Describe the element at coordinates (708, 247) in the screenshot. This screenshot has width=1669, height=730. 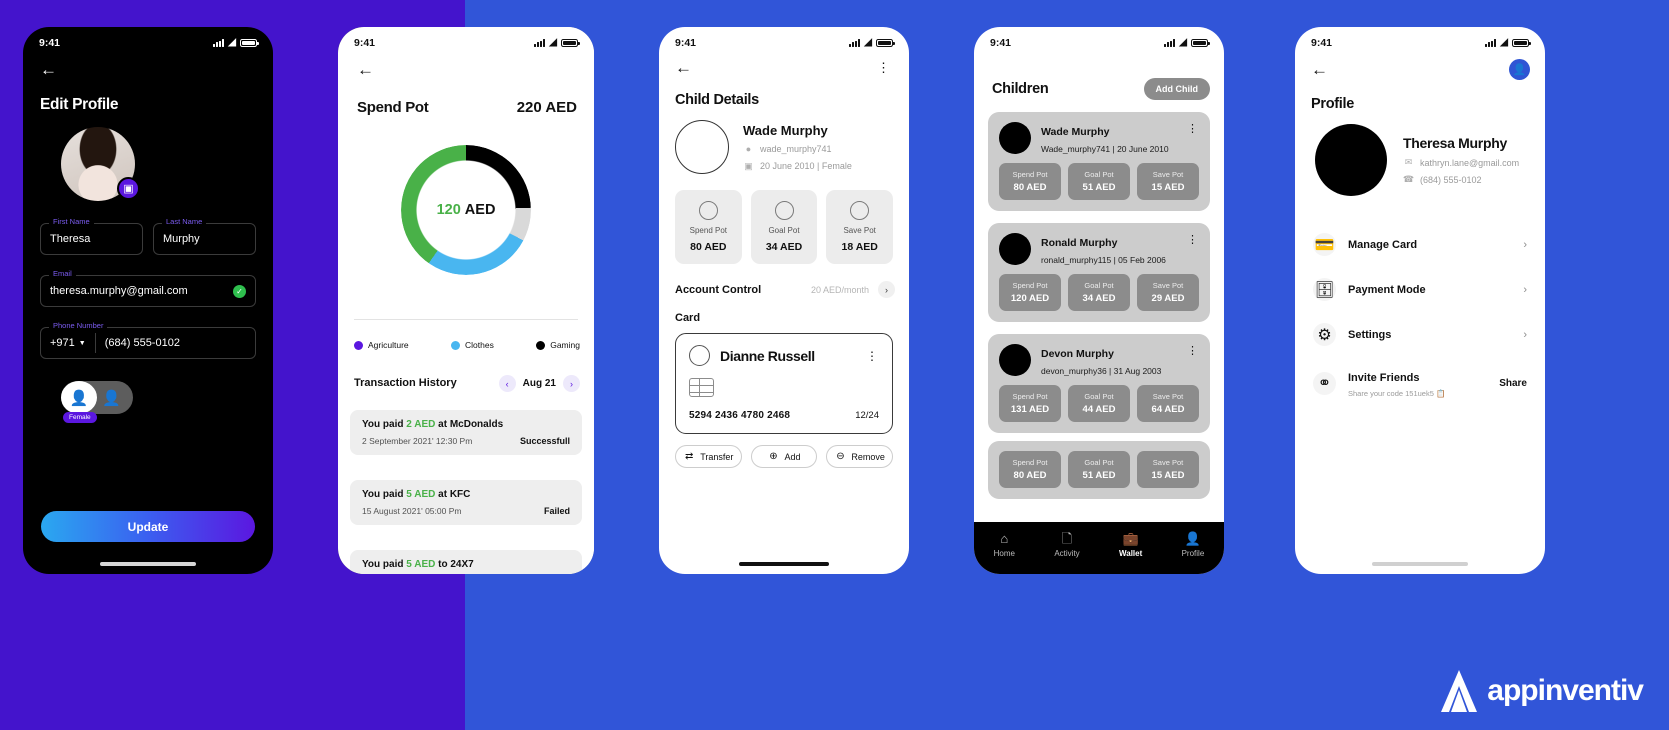
I see `pot-value: 80 AED` at that location.